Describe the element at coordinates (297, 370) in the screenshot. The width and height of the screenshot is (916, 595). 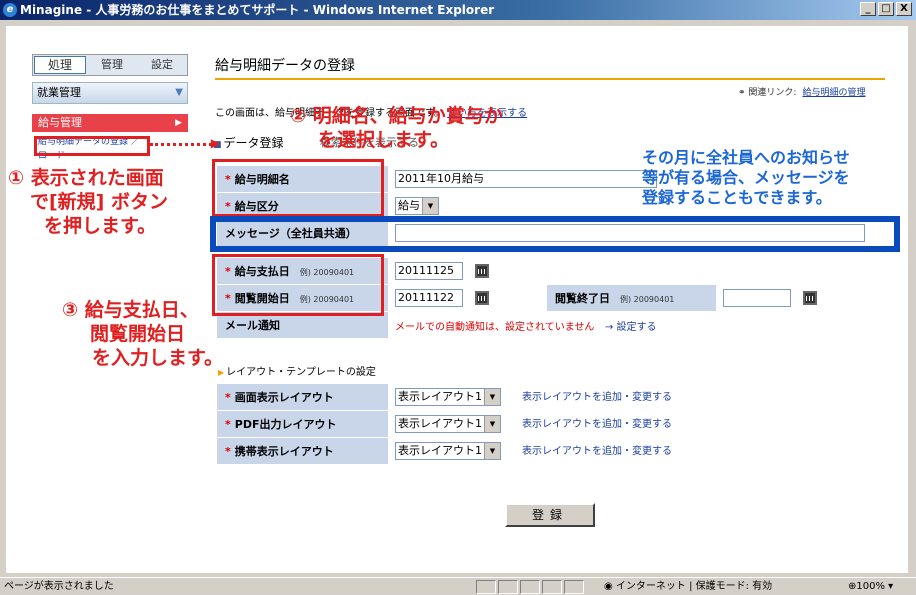
I see `template-section-title: レイアウト・テンプレートの設定` at that location.